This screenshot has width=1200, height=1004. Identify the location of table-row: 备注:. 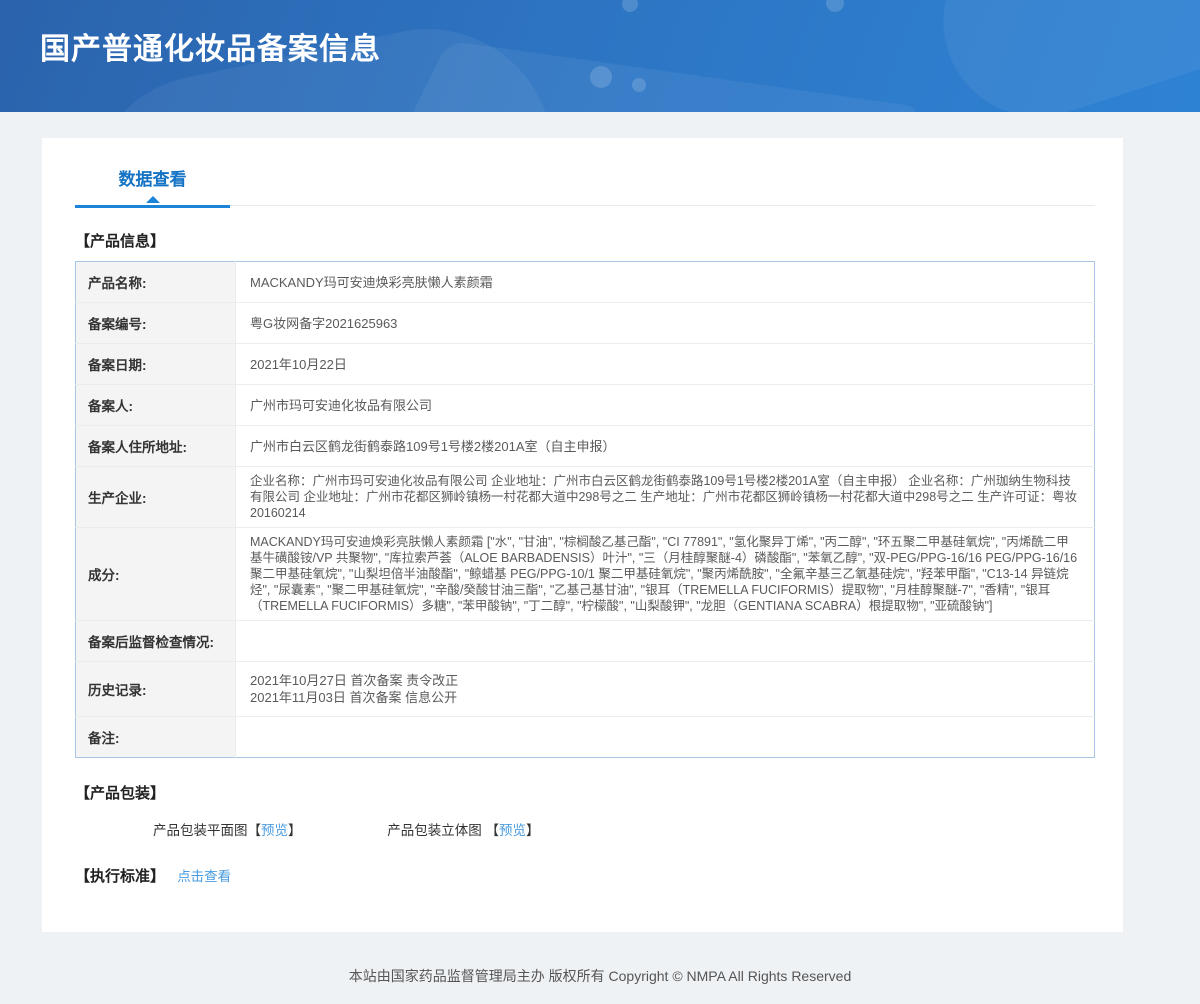
(585, 737).